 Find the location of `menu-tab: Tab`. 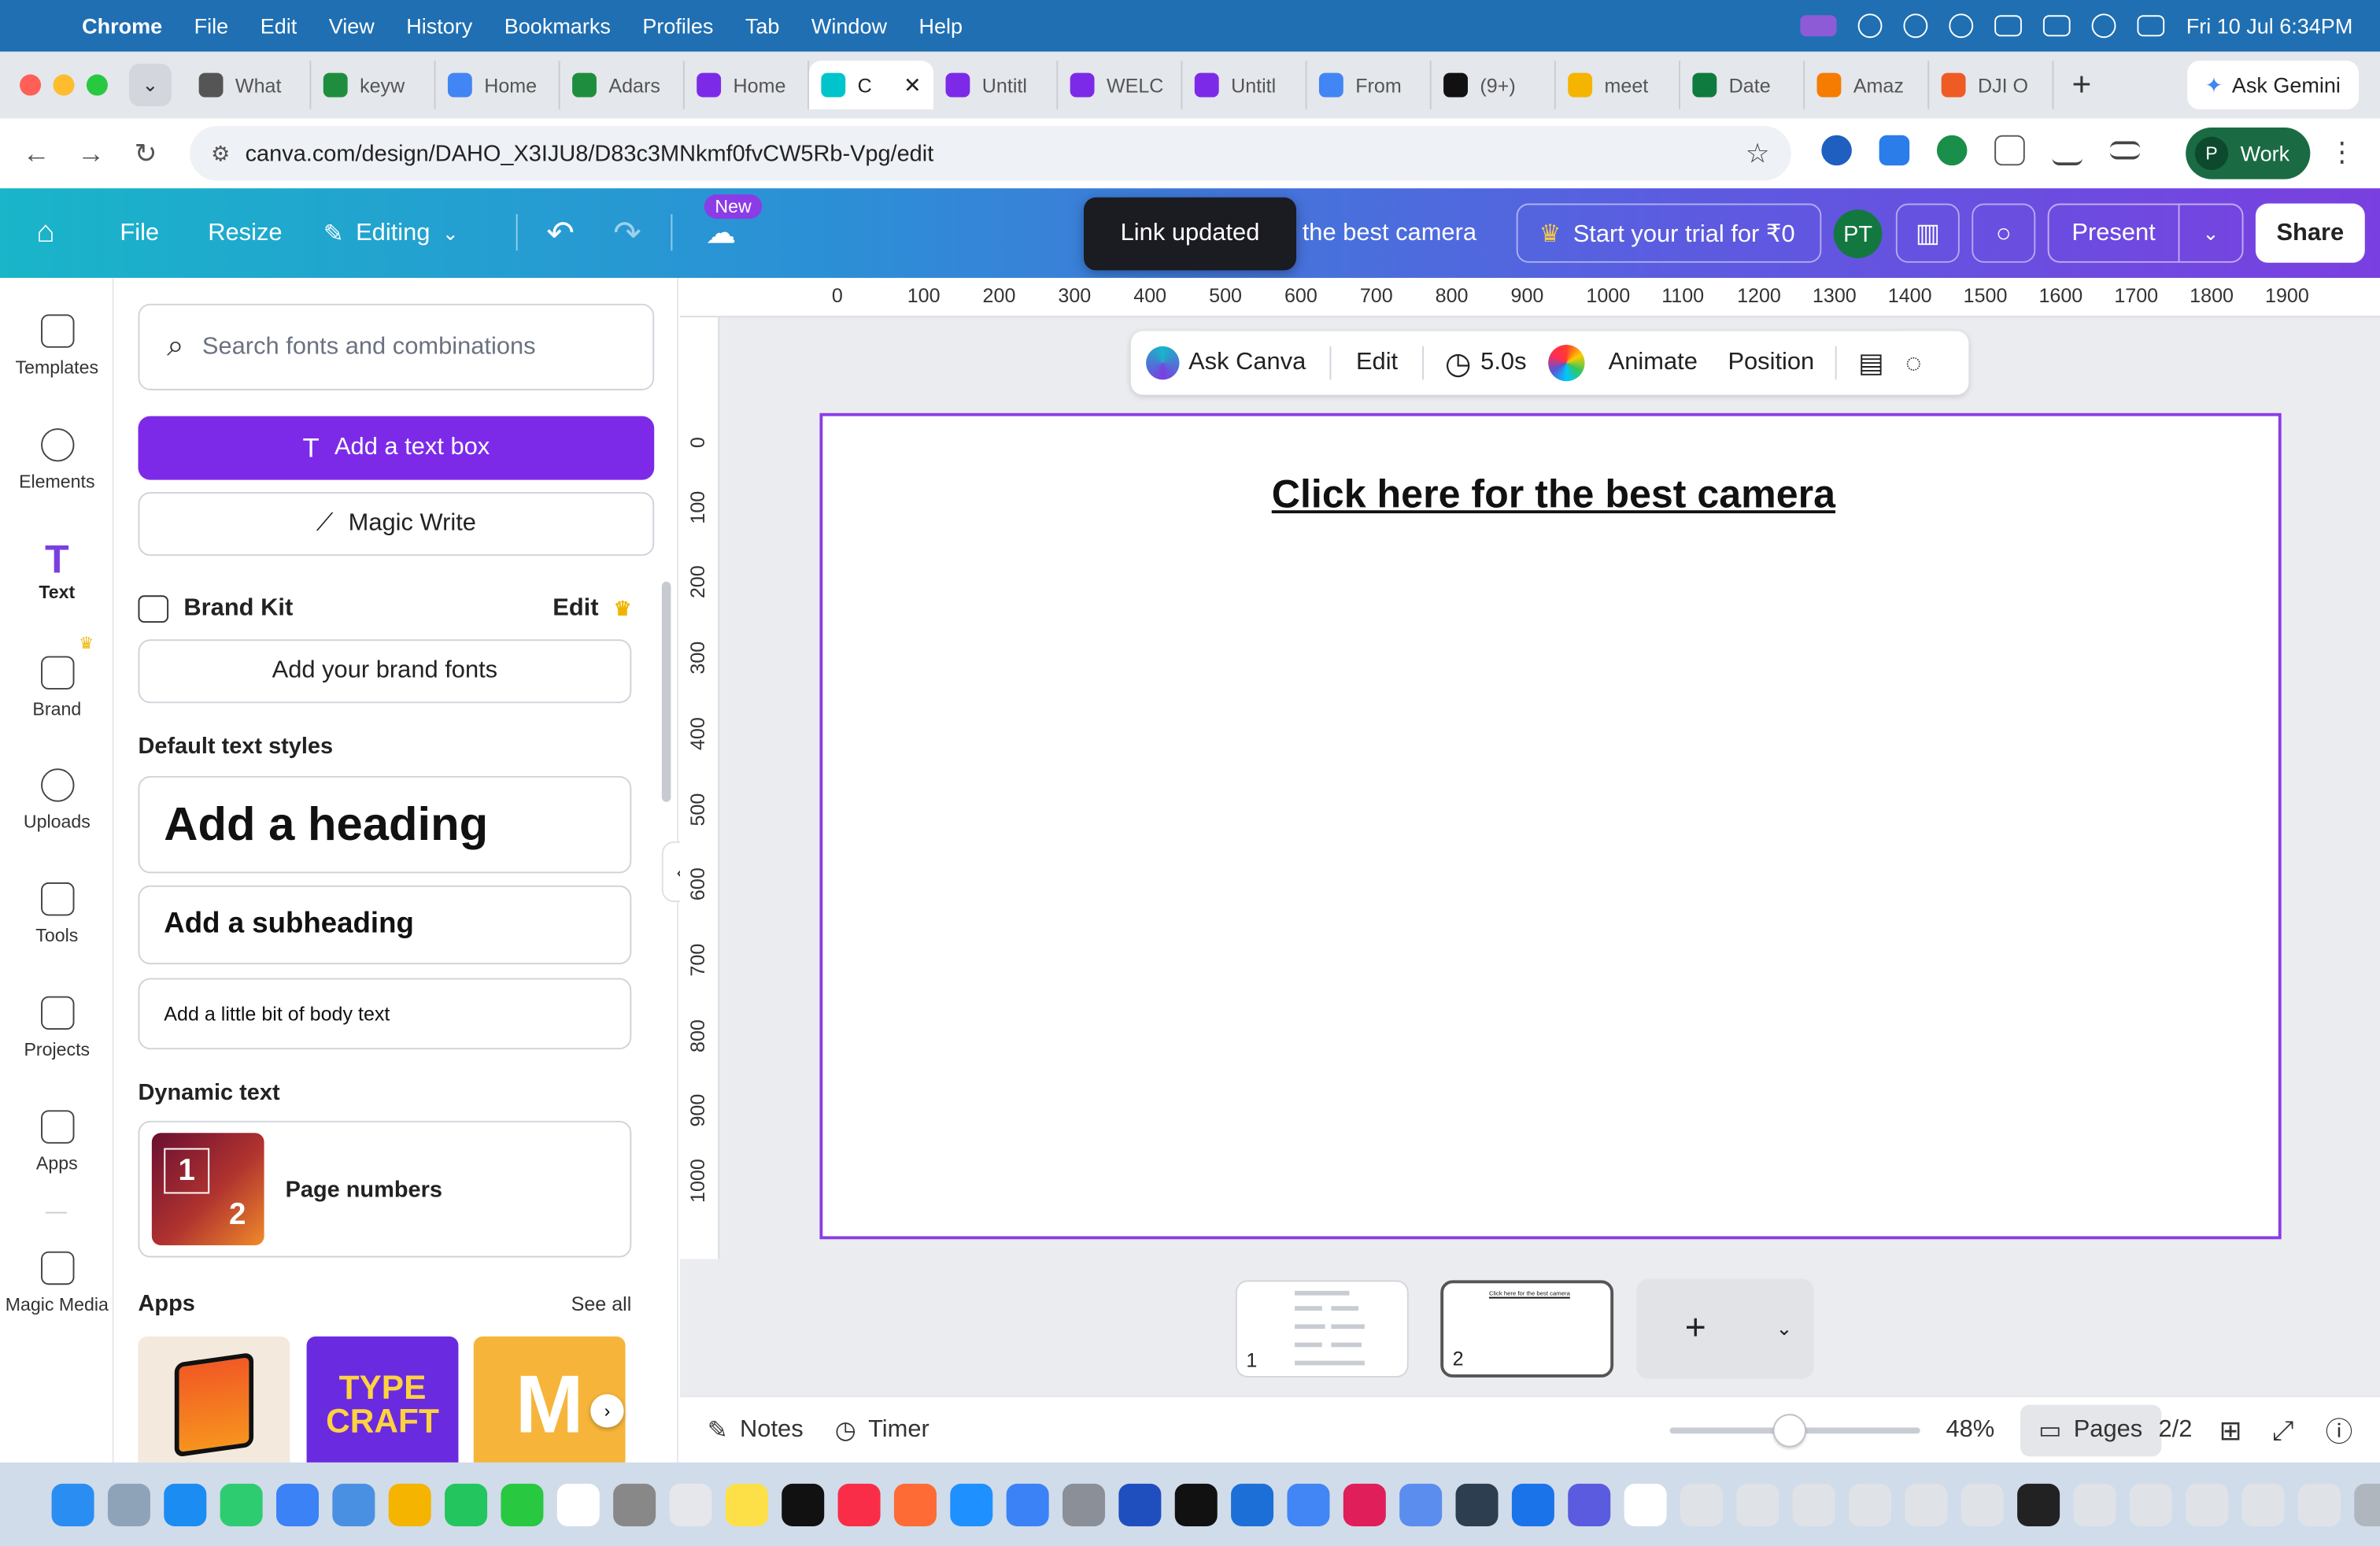

menu-tab: Tab is located at coordinates (762, 26).